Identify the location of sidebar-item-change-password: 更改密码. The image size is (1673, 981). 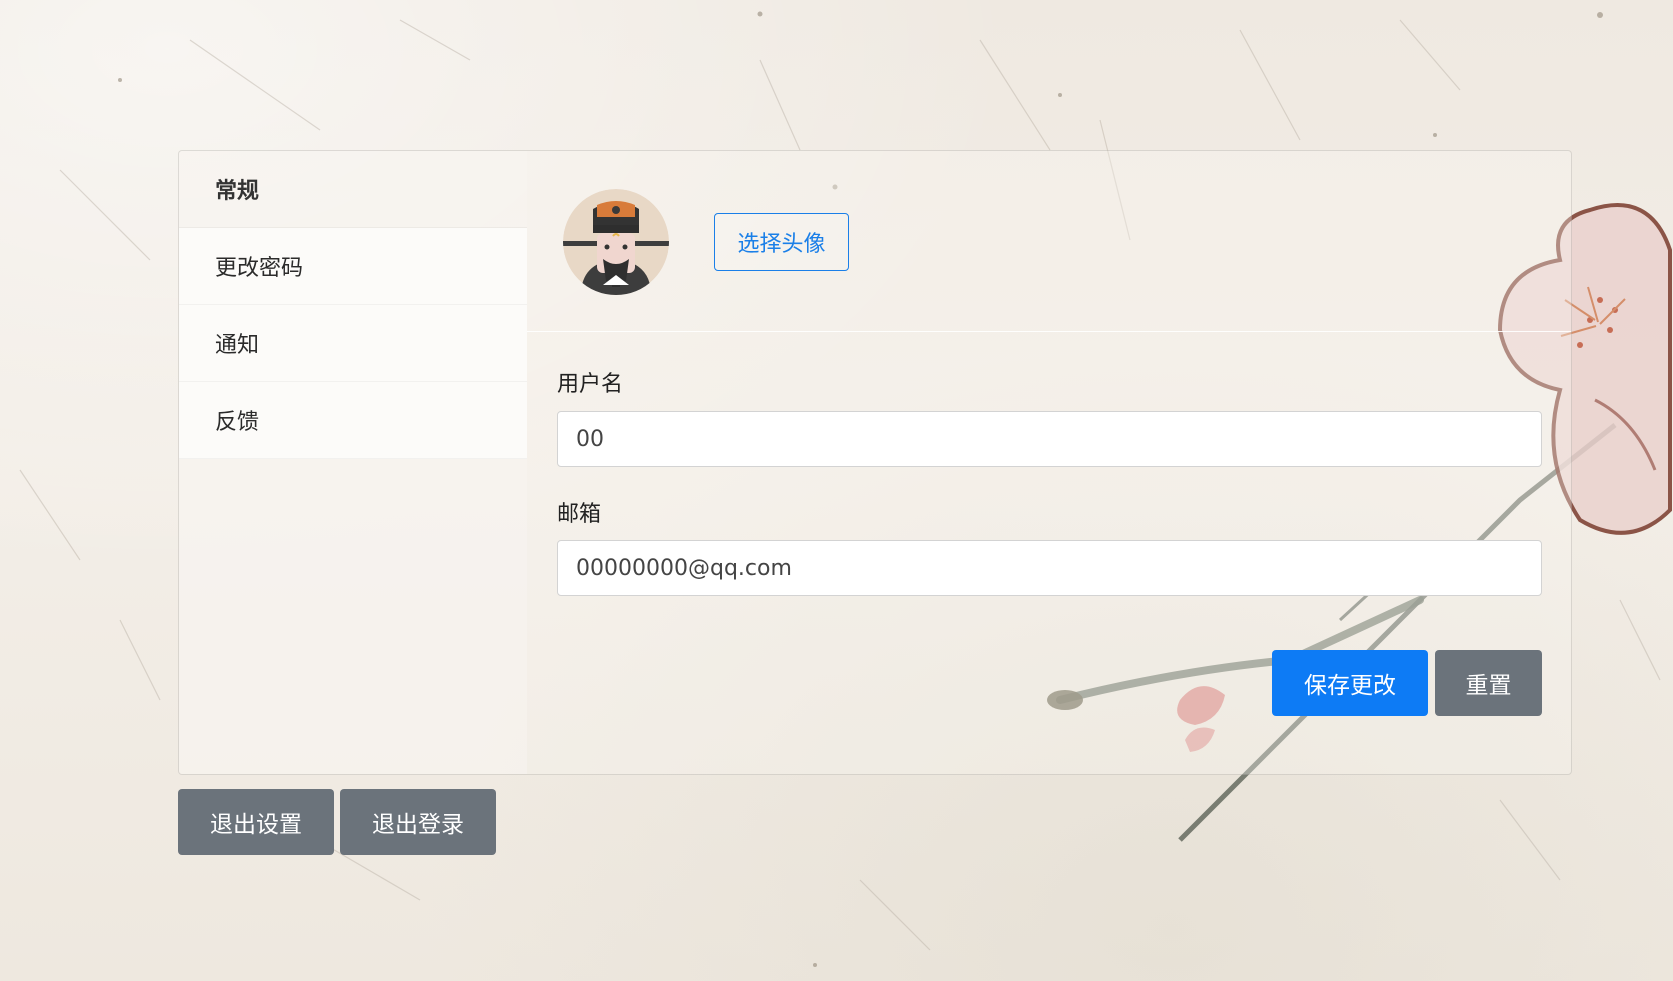
(353, 266).